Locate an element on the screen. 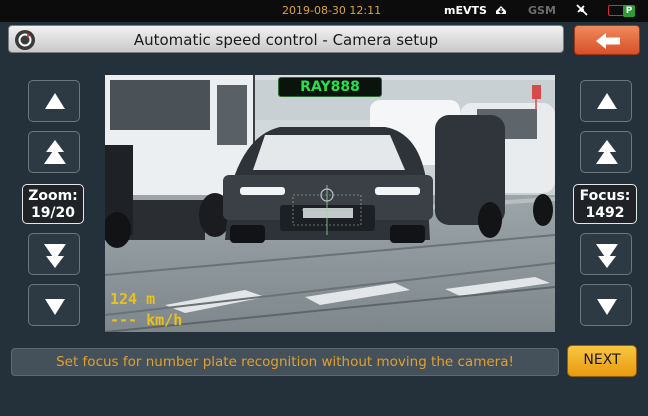 Image resolution: width=648 pixels, height=416 pixels. status-bar: 2019-08-30 12:11 mEVTS GSM P is located at coordinates (324, 11).